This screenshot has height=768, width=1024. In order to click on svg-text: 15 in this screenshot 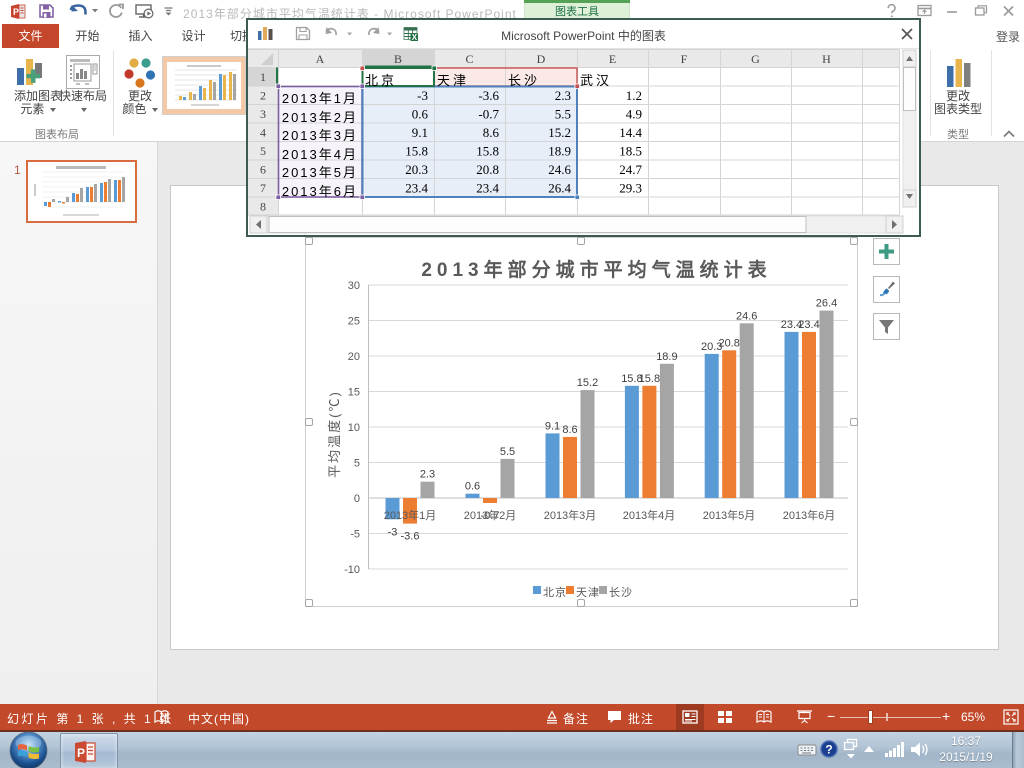, I will do `click(354, 393)`.